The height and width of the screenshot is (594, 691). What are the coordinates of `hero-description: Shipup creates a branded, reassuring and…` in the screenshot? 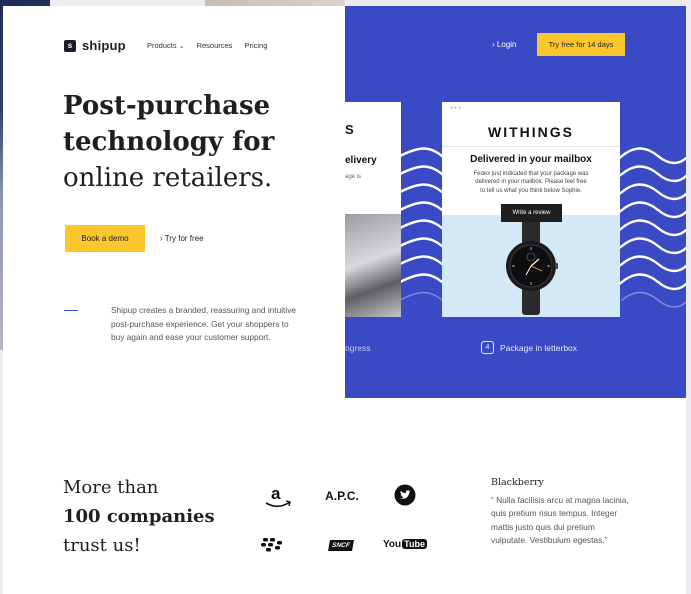 It's located at (203, 324).